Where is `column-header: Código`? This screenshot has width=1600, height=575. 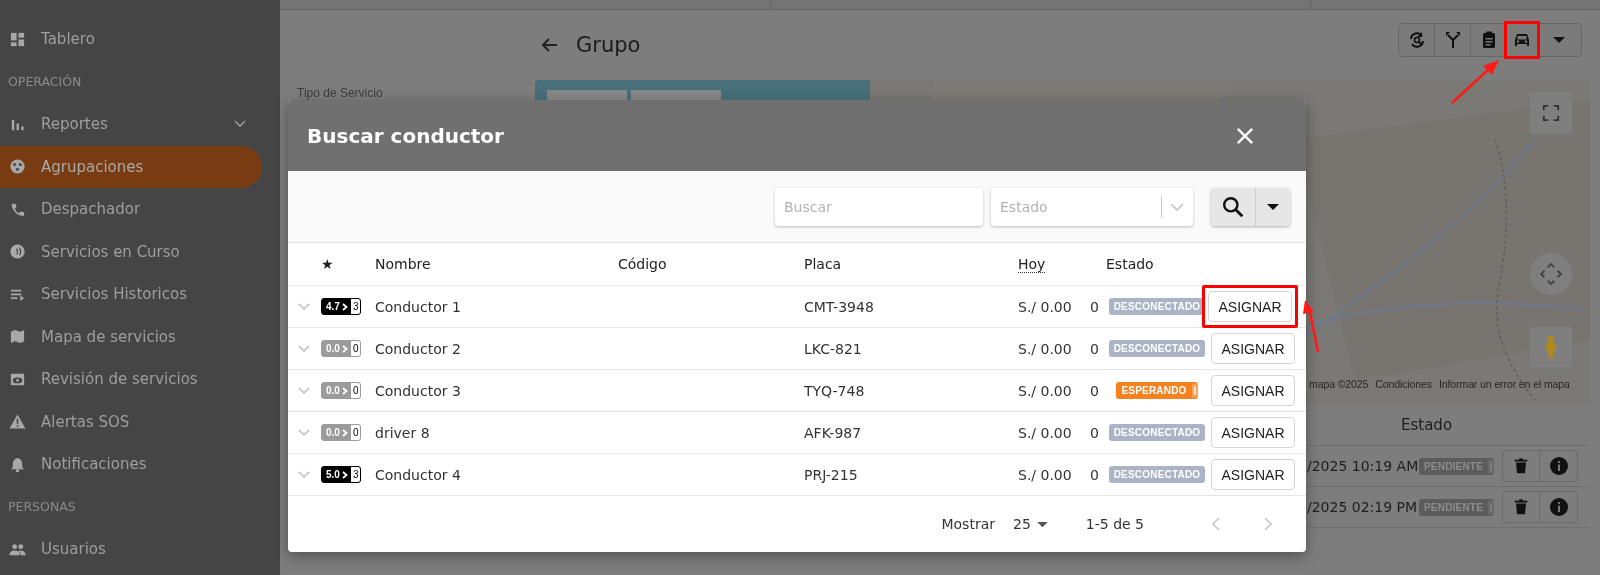
column-header: Código is located at coordinates (643, 264).